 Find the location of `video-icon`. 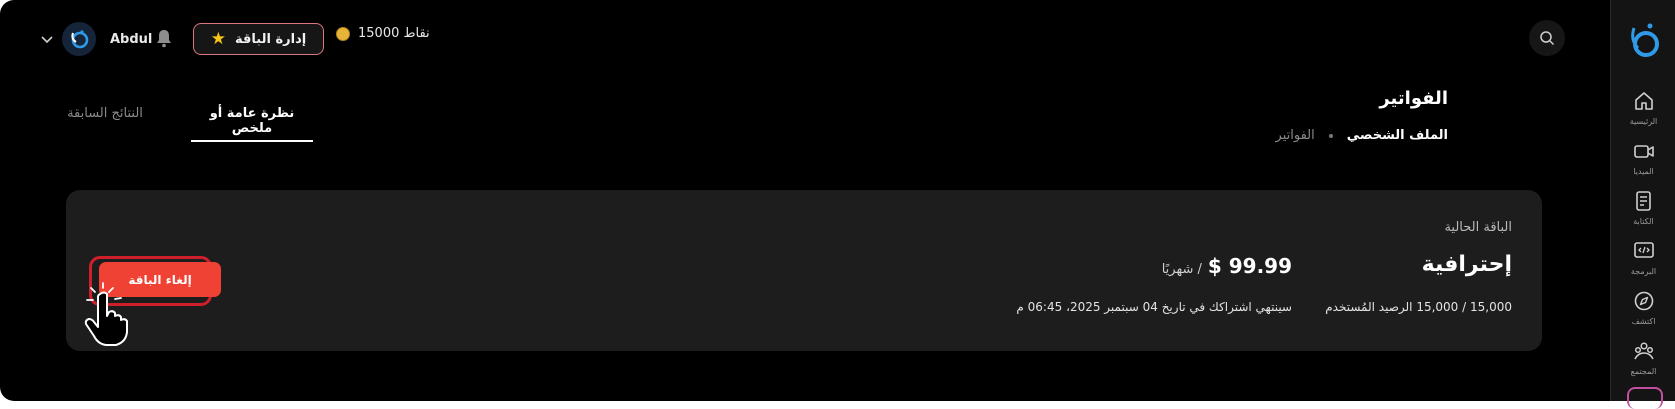

video-icon is located at coordinates (1643, 151).